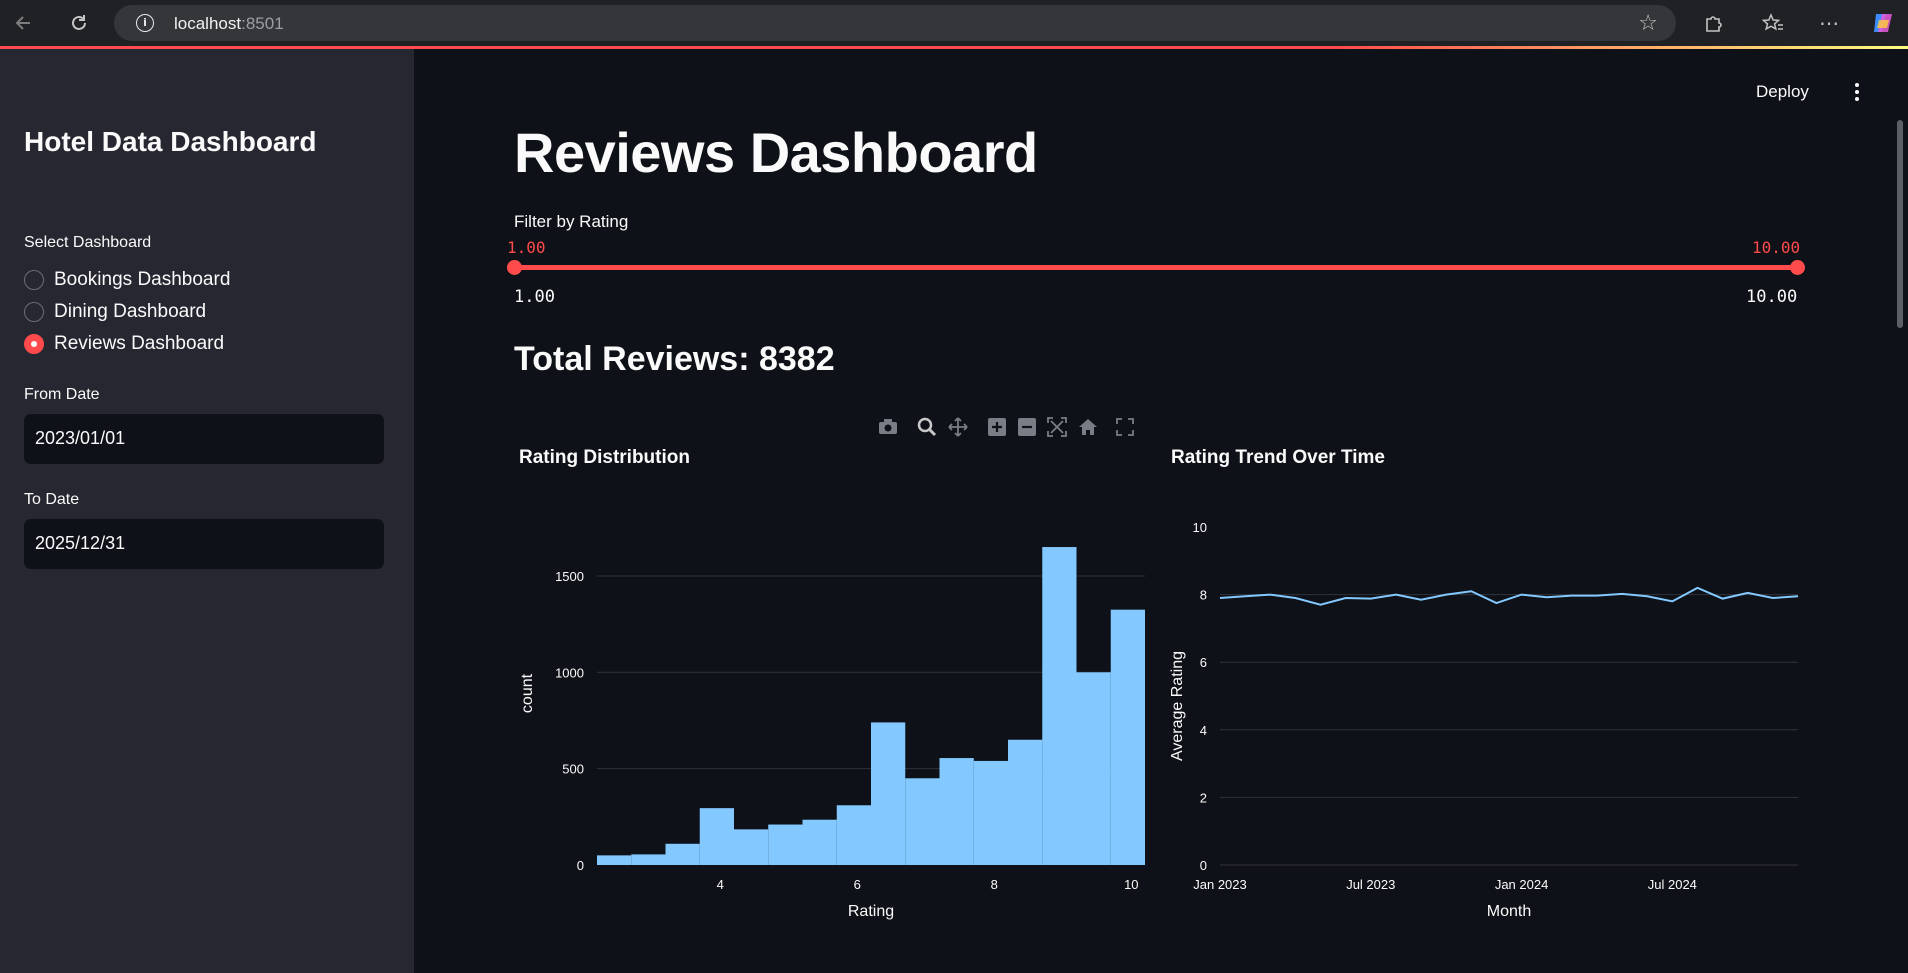  I want to click on browser-toolbar: i localhost:8501 ☆ ⋯, so click(954, 23).